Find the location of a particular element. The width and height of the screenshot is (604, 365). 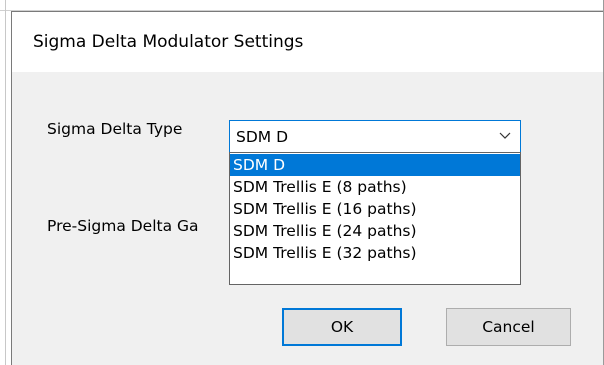

dropdown-option-trellis-24: SDM Trellis E (24 paths) is located at coordinates (375, 231).